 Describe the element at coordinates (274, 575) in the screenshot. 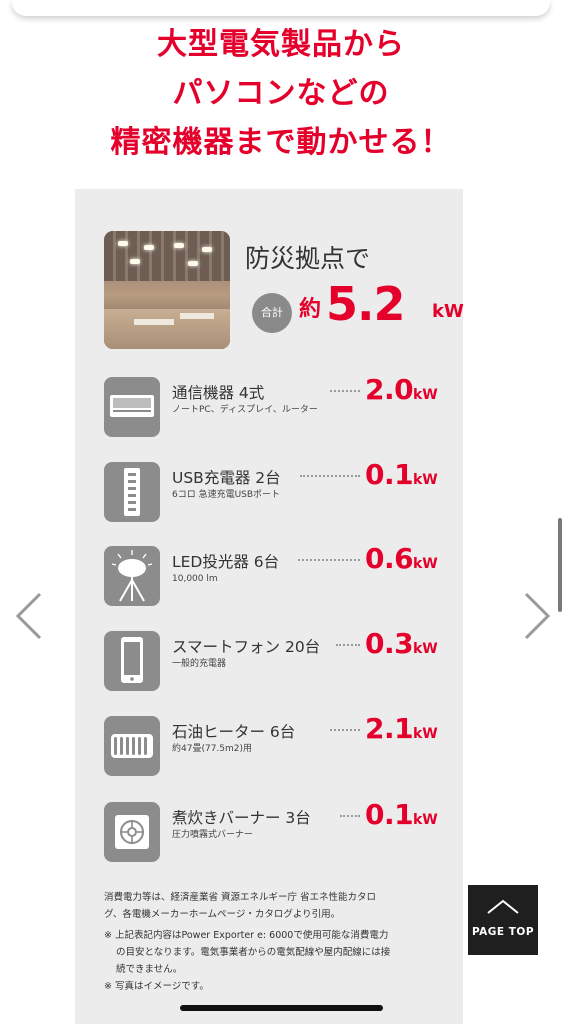

I see `list-item-led-floodlight: LED投光器 6台 10,000 lm 0.6 kW` at that location.